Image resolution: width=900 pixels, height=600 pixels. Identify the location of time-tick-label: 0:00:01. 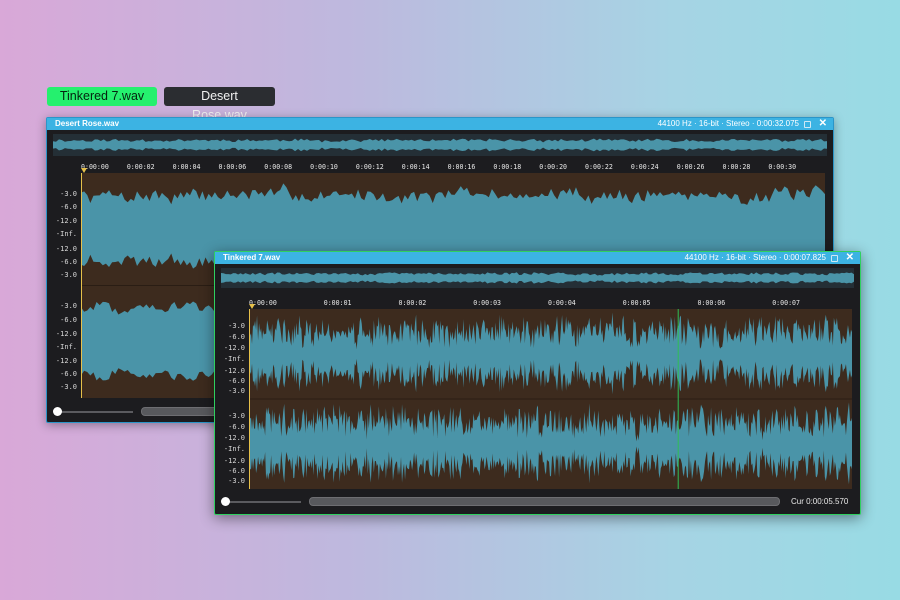
(337, 303).